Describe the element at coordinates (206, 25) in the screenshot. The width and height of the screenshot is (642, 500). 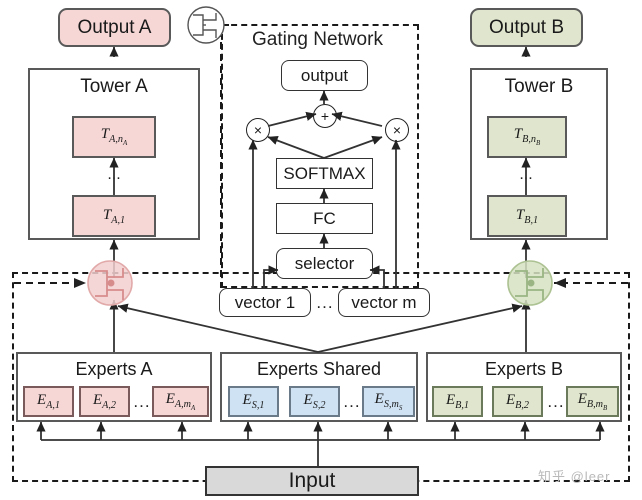
I see `gate-symbol-reference` at that location.